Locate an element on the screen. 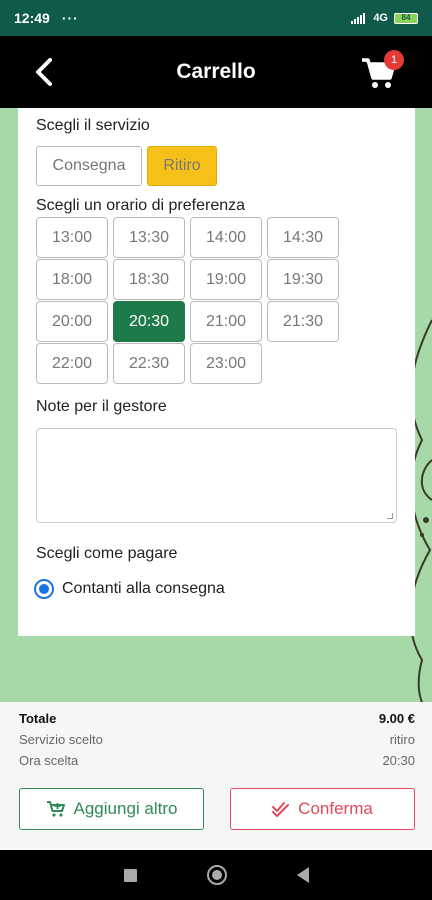 The height and width of the screenshot is (900, 432). time-row: Ora scelta 20:30 is located at coordinates (217, 760).